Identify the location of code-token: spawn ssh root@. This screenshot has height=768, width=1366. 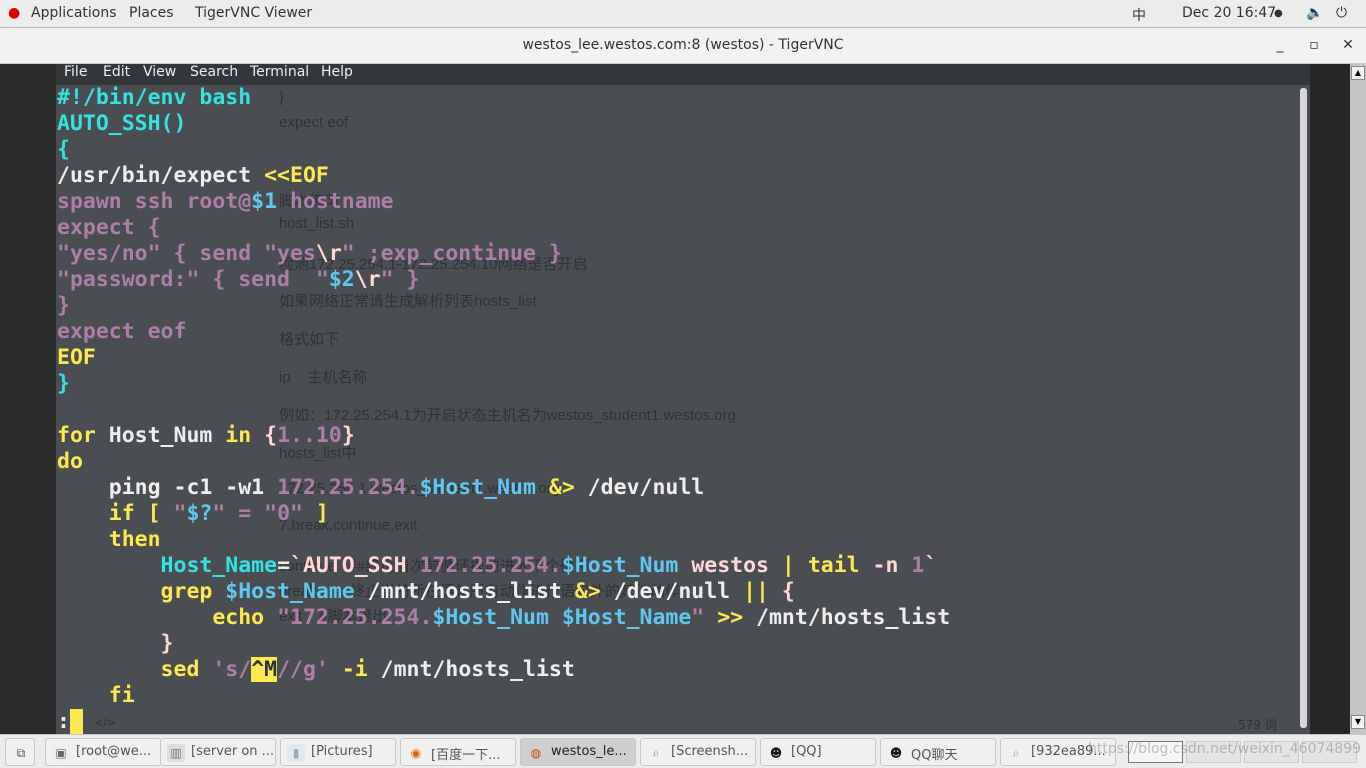
(154, 201).